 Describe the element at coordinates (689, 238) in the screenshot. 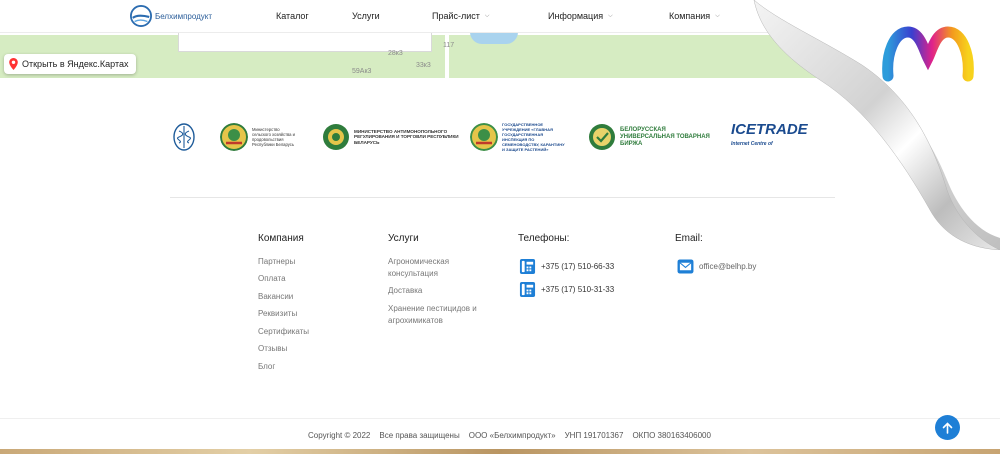

I see `footer-email-title: Email:` at that location.